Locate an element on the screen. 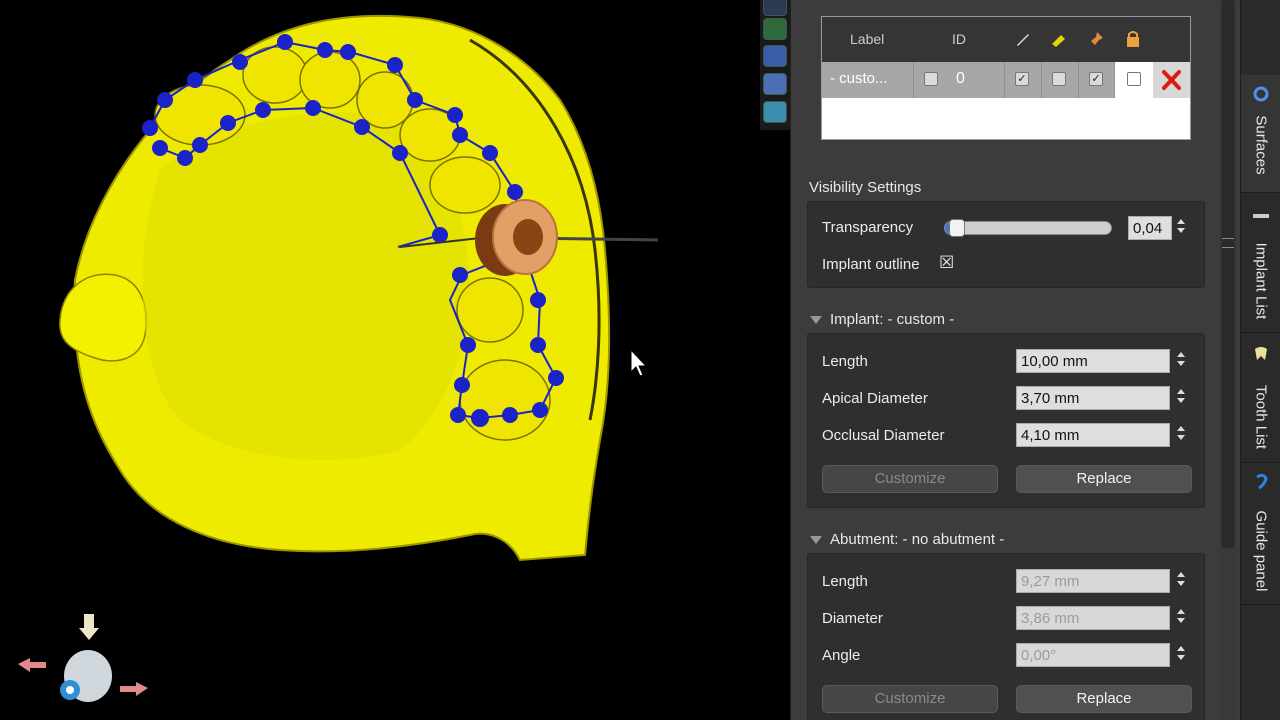 This screenshot has width=1280, height=720. implant-outline-checkbox: ☒ is located at coordinates (946, 263).